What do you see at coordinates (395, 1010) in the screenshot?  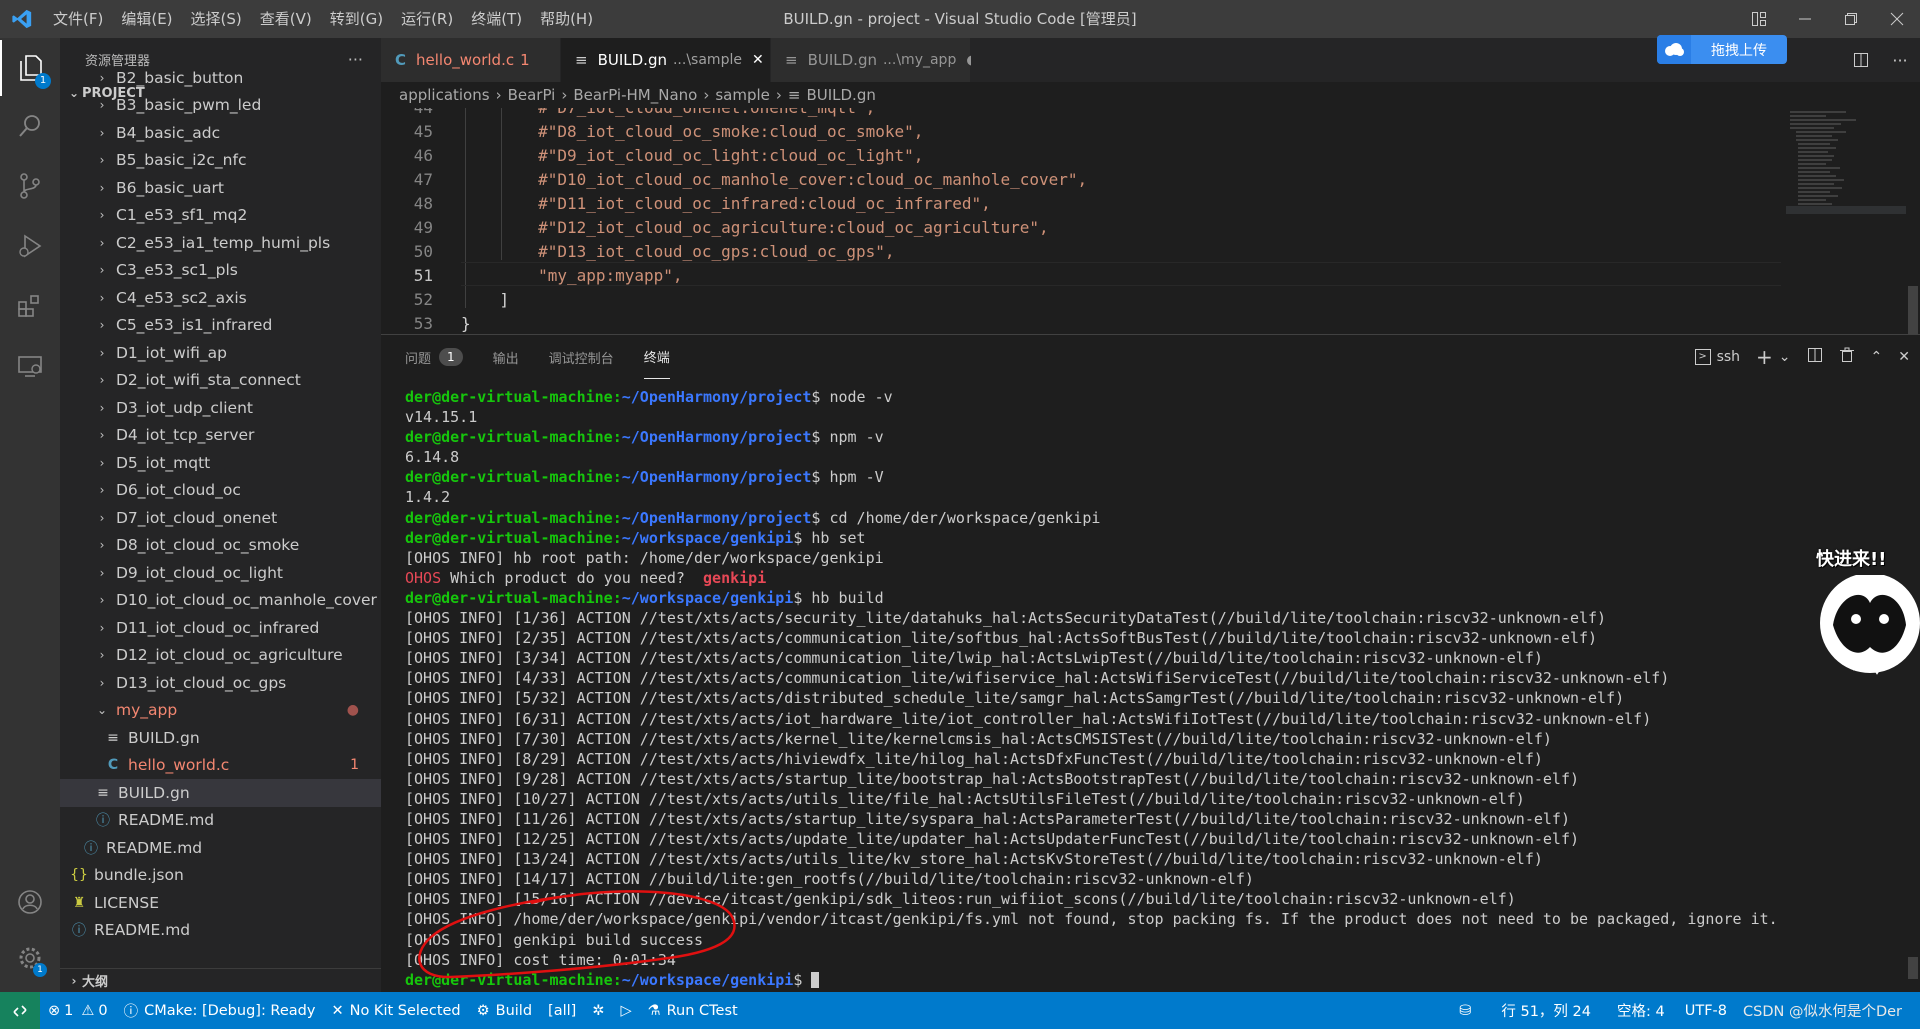 I see `kit-selector: ✕ No Kit Selected` at bounding box center [395, 1010].